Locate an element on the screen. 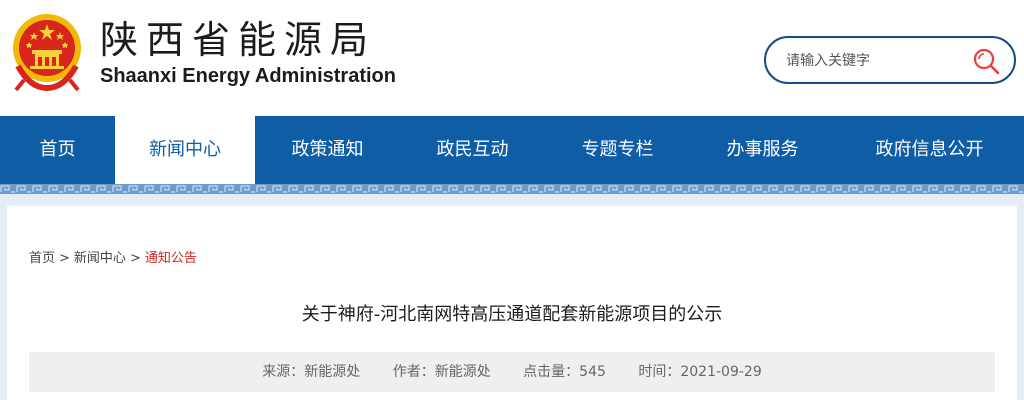  breadcrumb: 首页 > 新闻中心 > 通知公告 is located at coordinates (113, 256).